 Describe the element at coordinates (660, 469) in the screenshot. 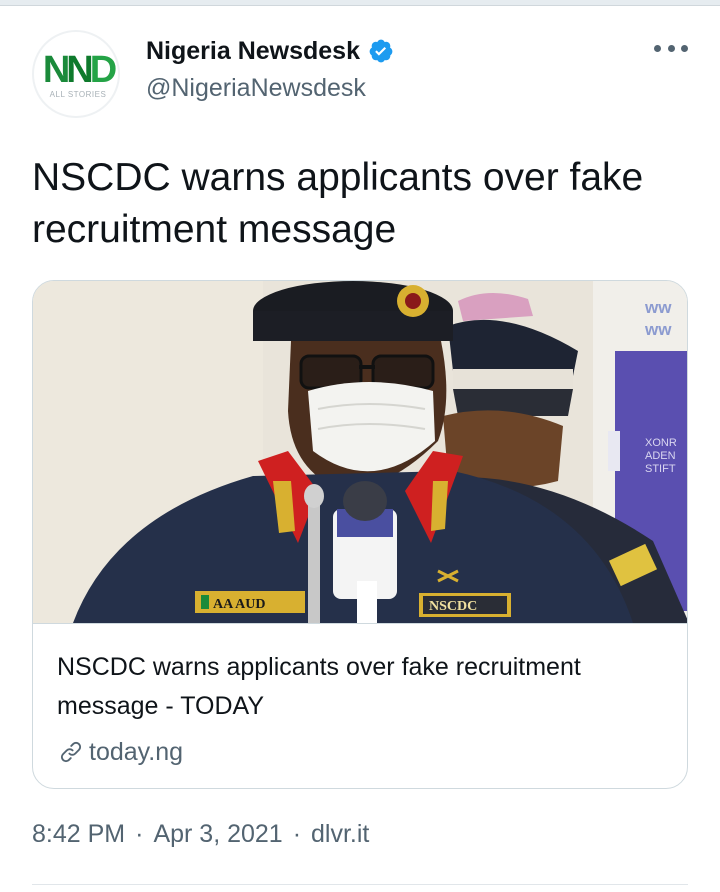

I see `banner-text: STIFT` at that location.